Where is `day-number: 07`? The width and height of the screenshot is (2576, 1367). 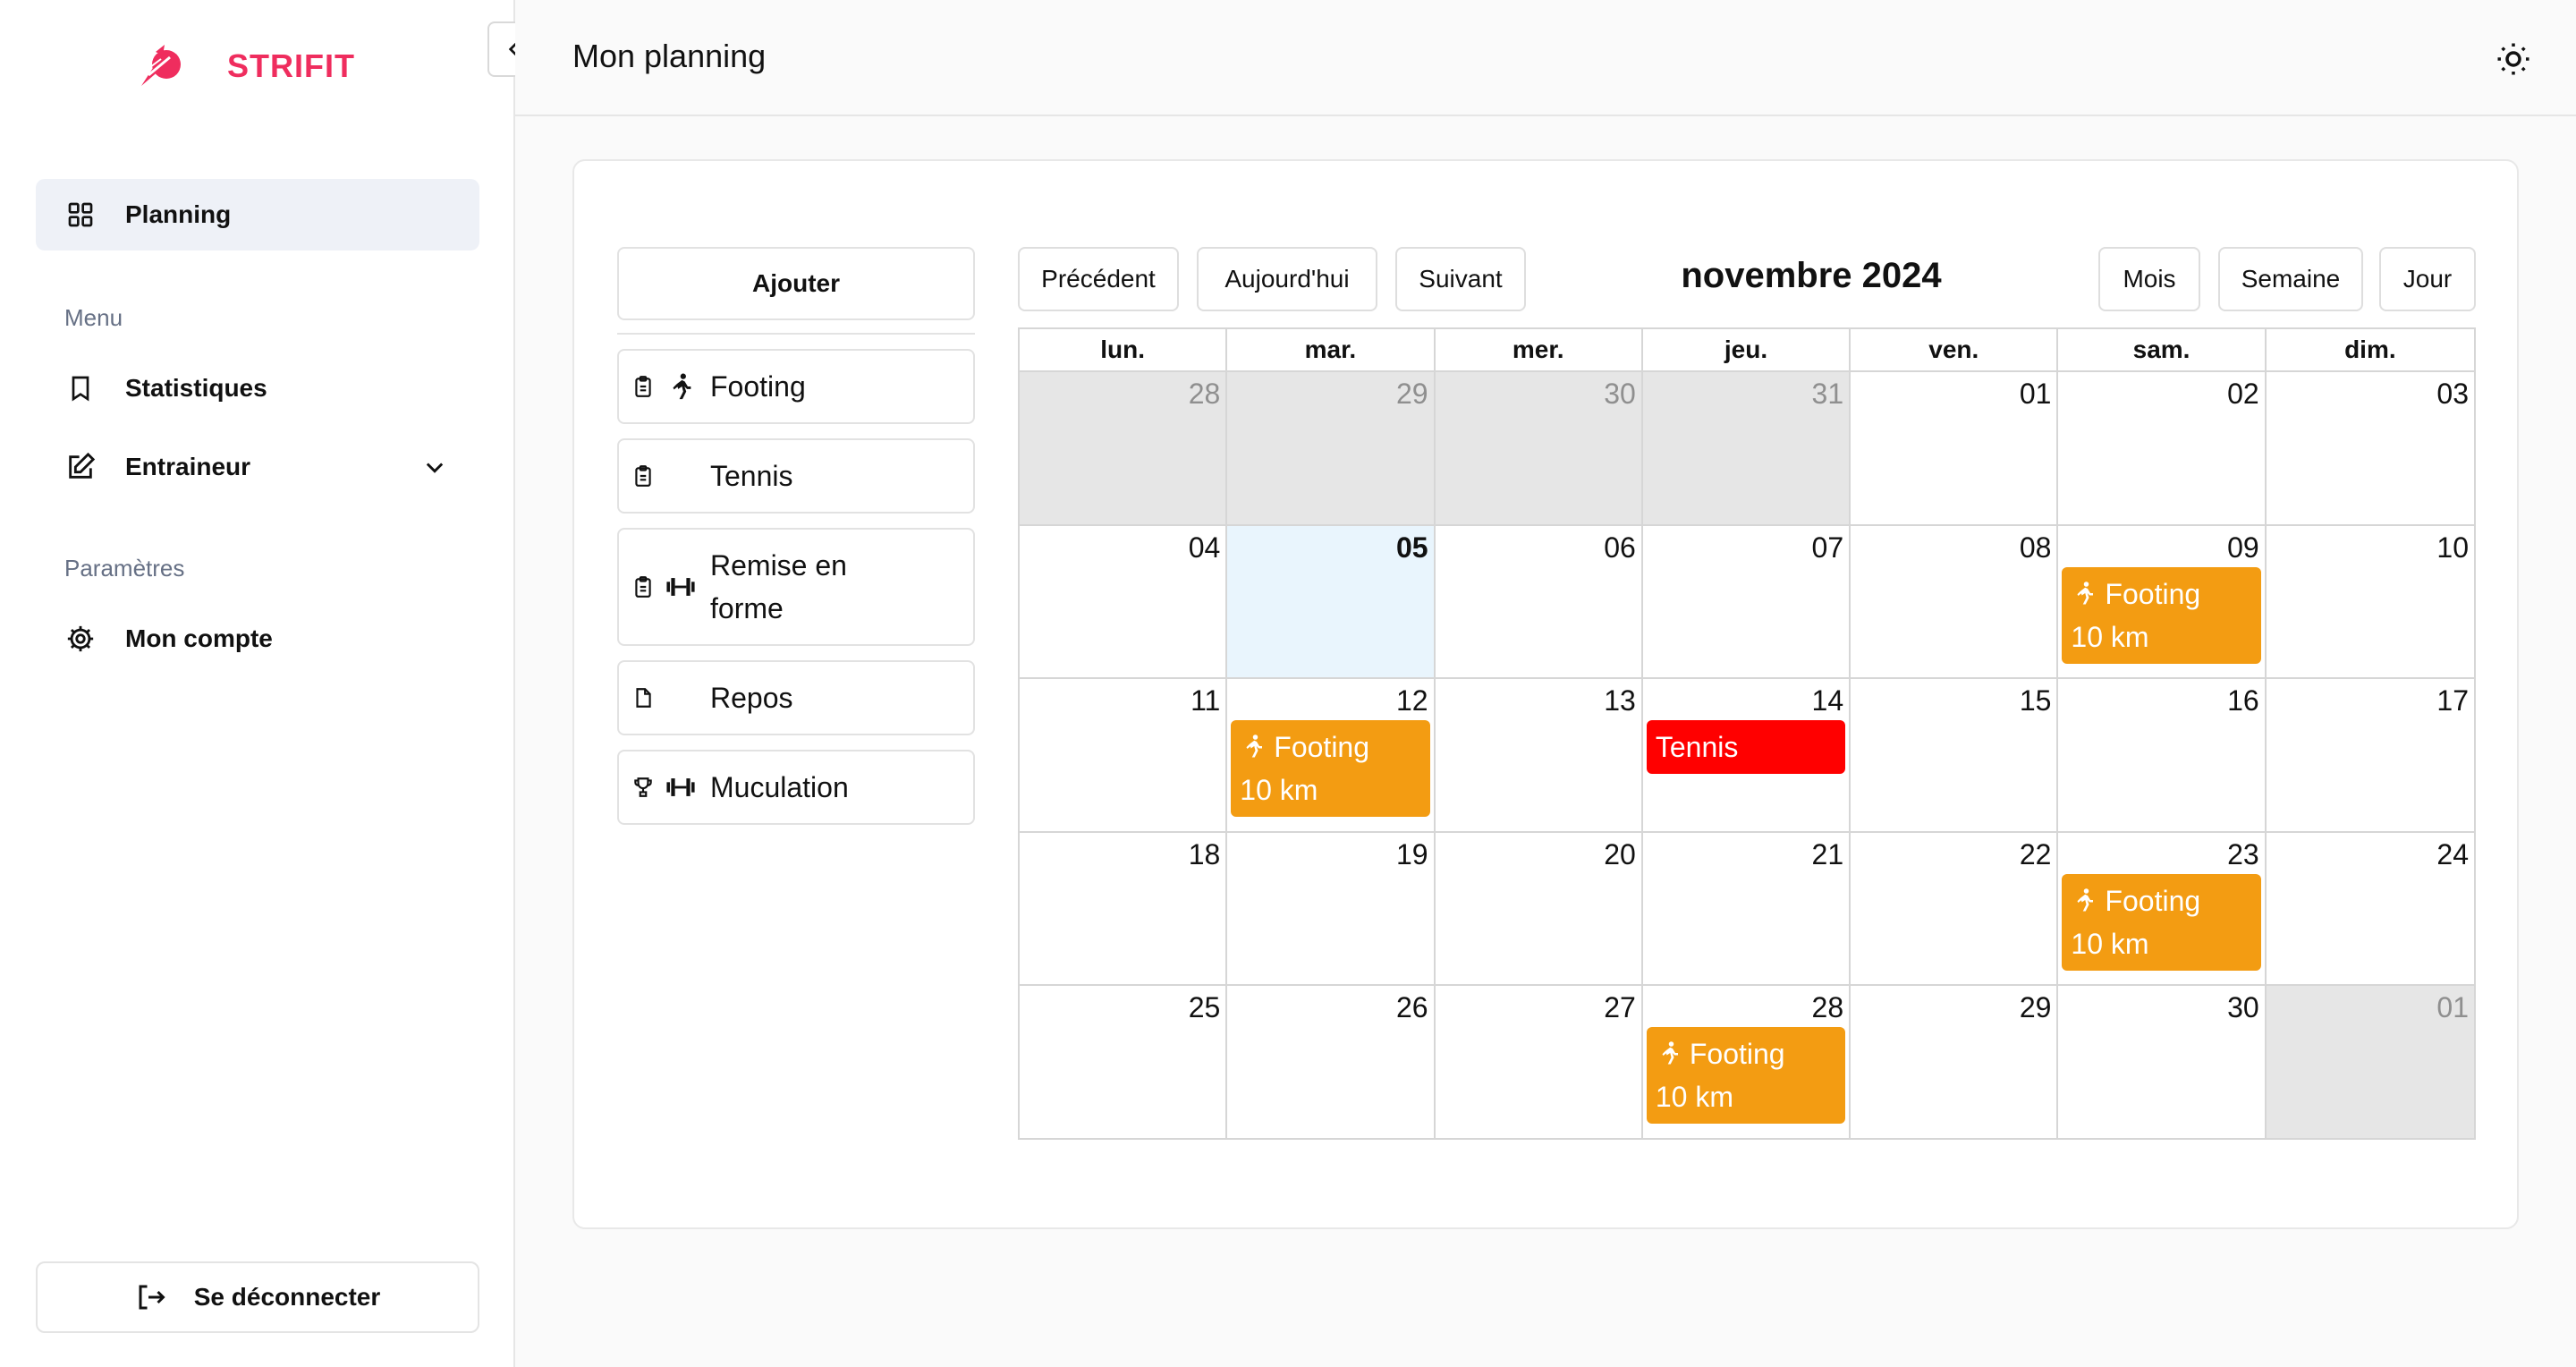
day-number: 07 is located at coordinates (1828, 548).